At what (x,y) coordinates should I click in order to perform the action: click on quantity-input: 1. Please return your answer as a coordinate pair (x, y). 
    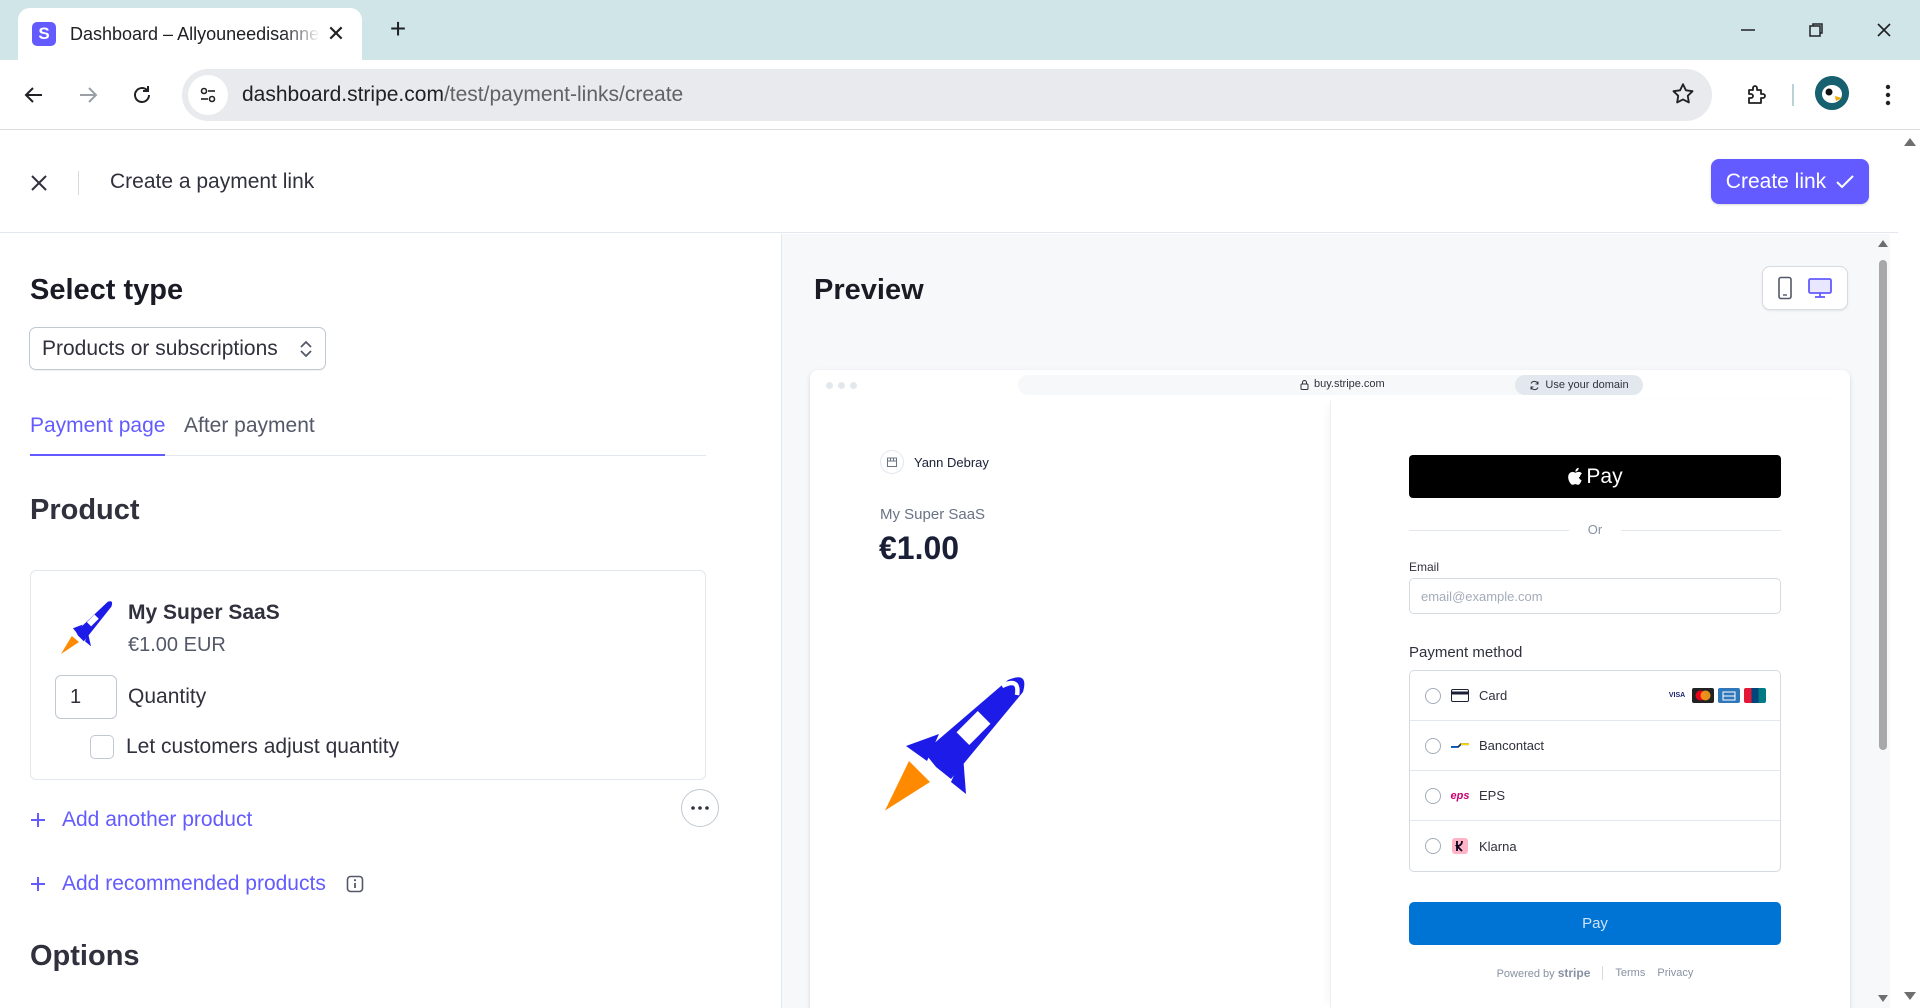
    Looking at the image, I should click on (86, 697).